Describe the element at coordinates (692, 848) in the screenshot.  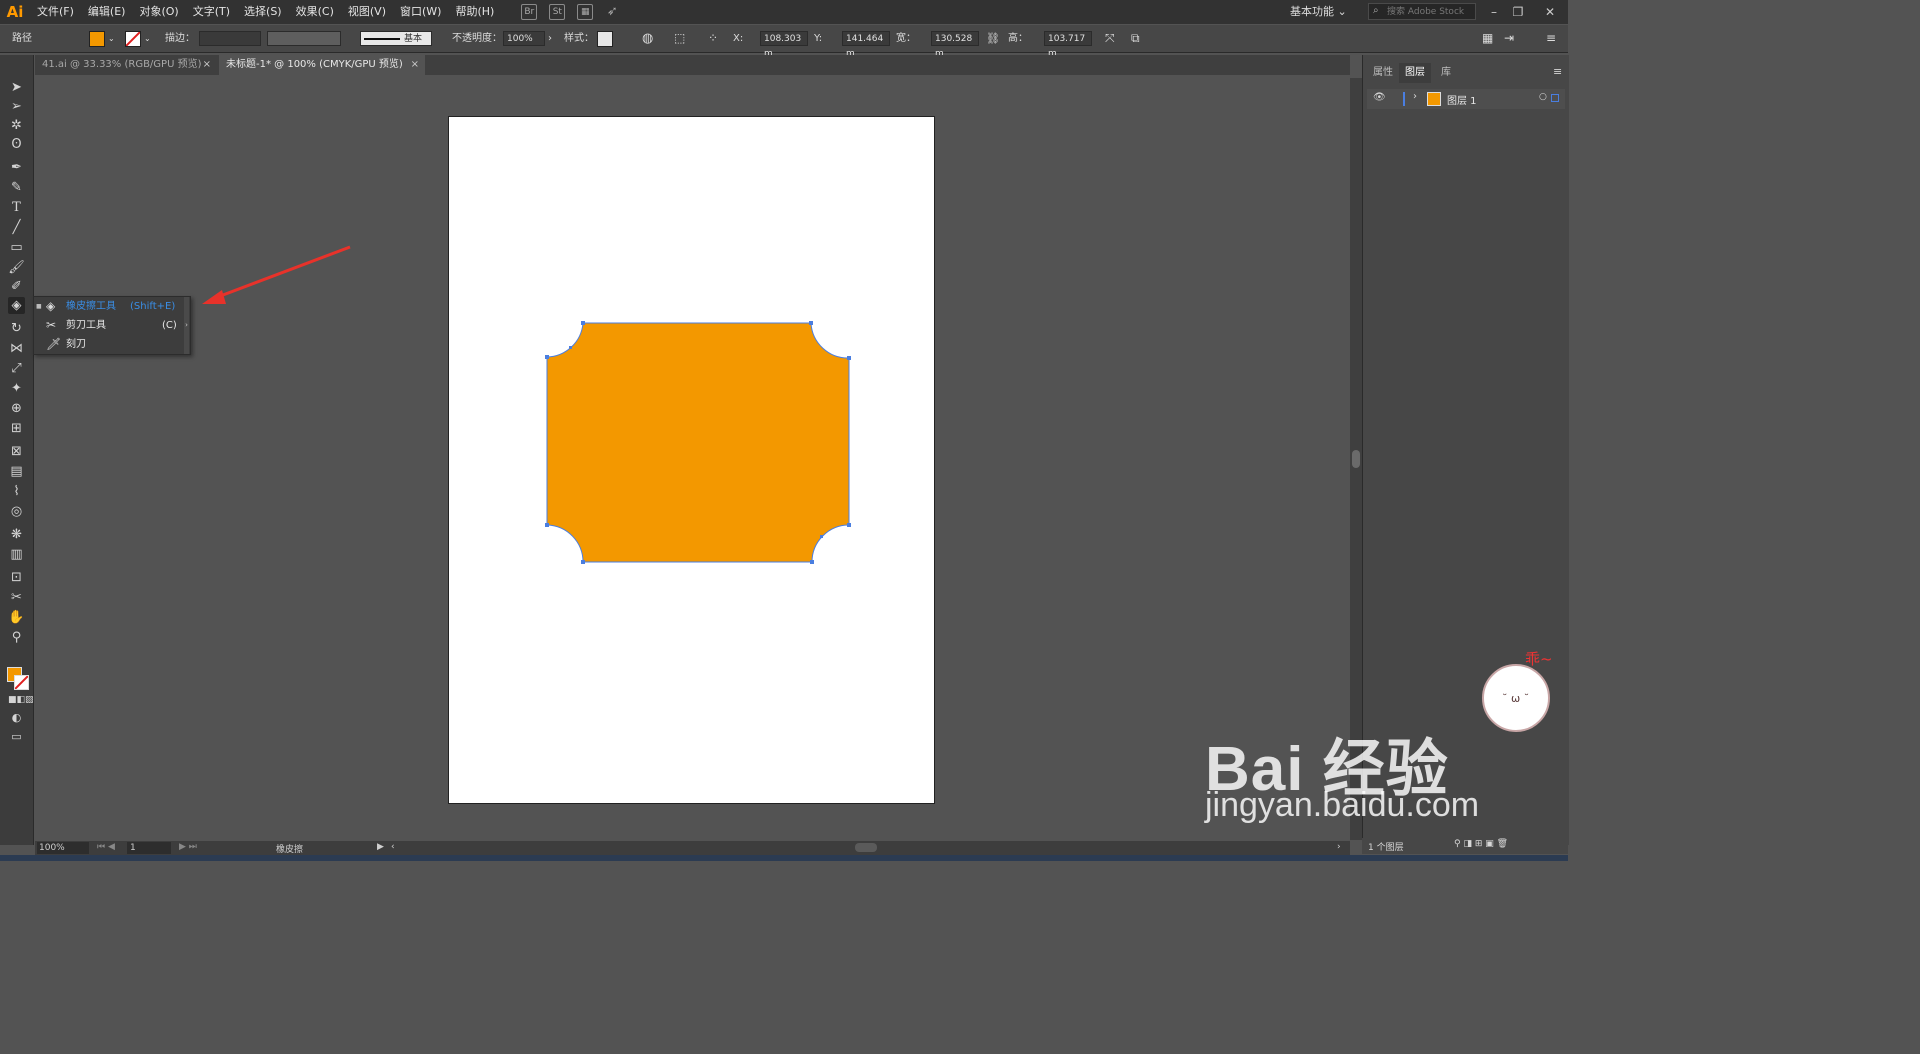
I see `status-bar: 100% ⏮ ◀ 1 ▶ ⏭ 橡皮擦 ▶ ‹ ›` at that location.